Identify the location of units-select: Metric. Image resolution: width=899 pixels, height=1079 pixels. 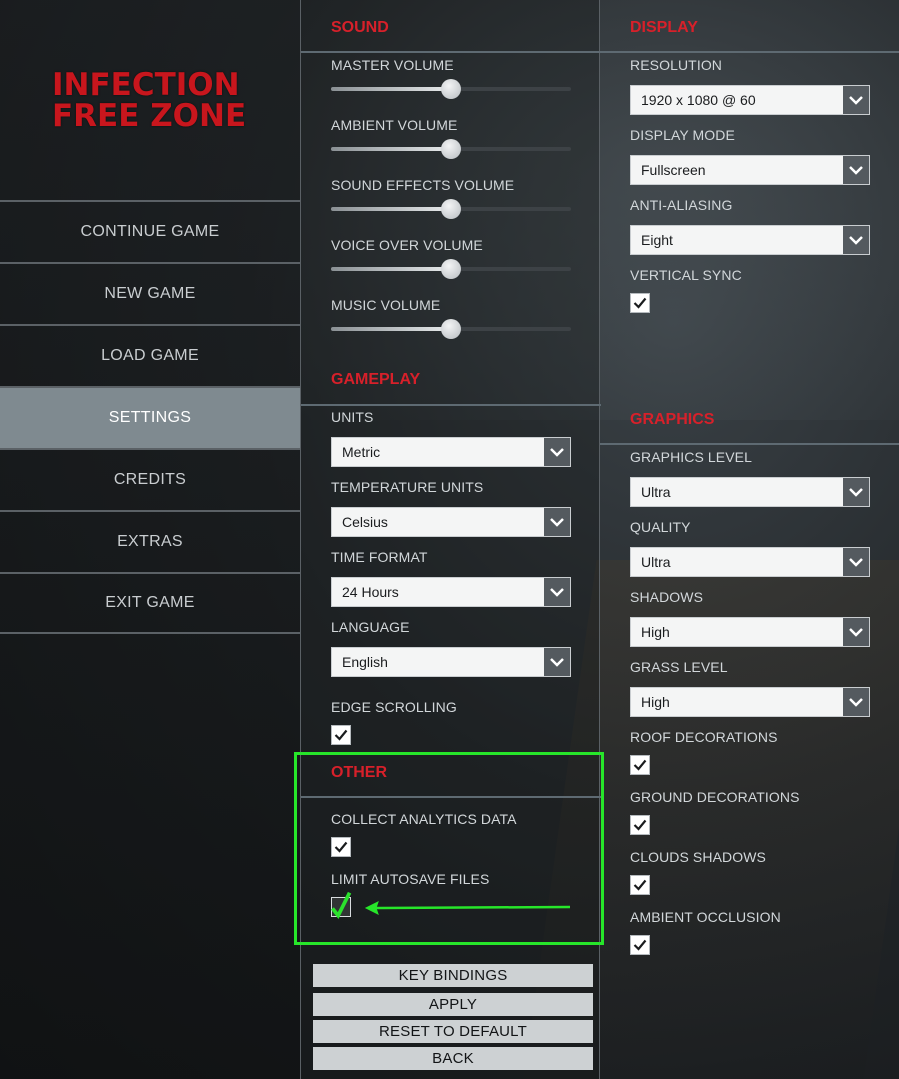
(451, 452).